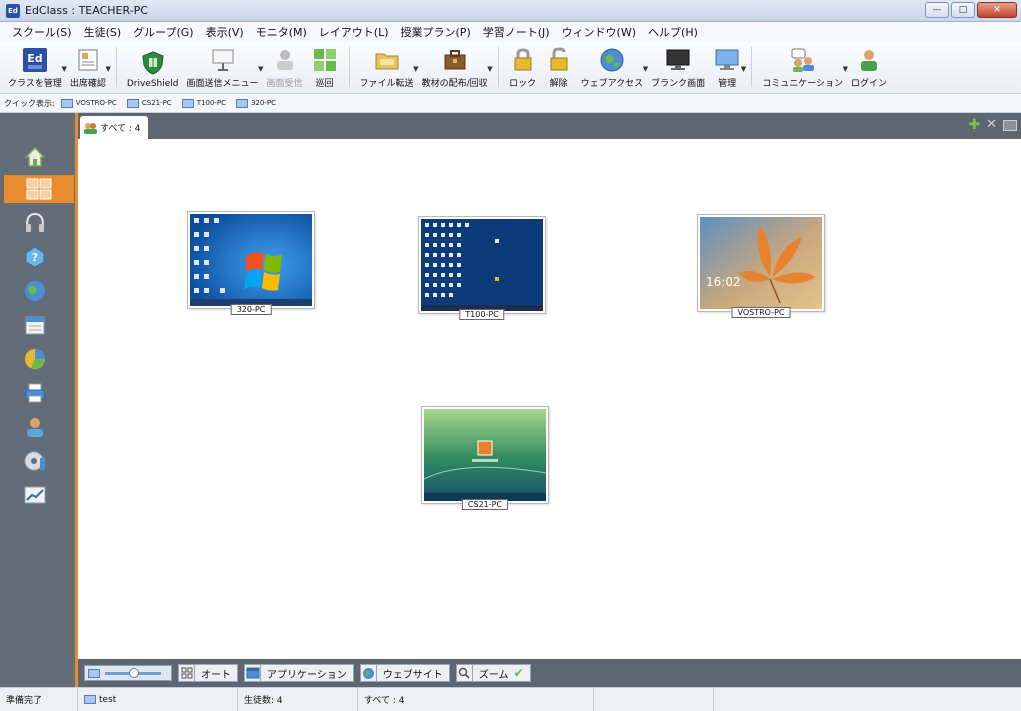 The image size is (1021, 711). I want to click on window-controls: — □ ✕, so click(971, 10).